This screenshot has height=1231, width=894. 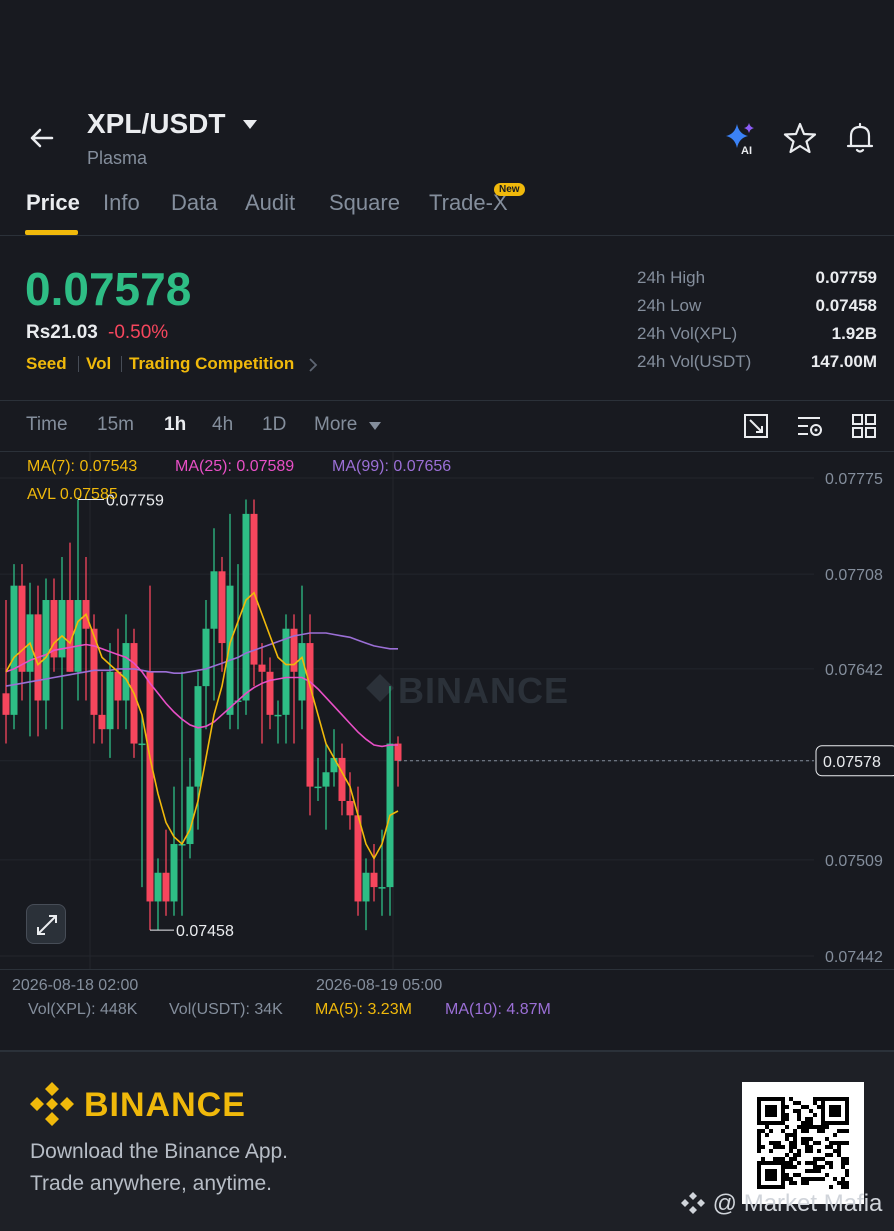 I want to click on interval-4h: 4h, so click(x=222, y=425).